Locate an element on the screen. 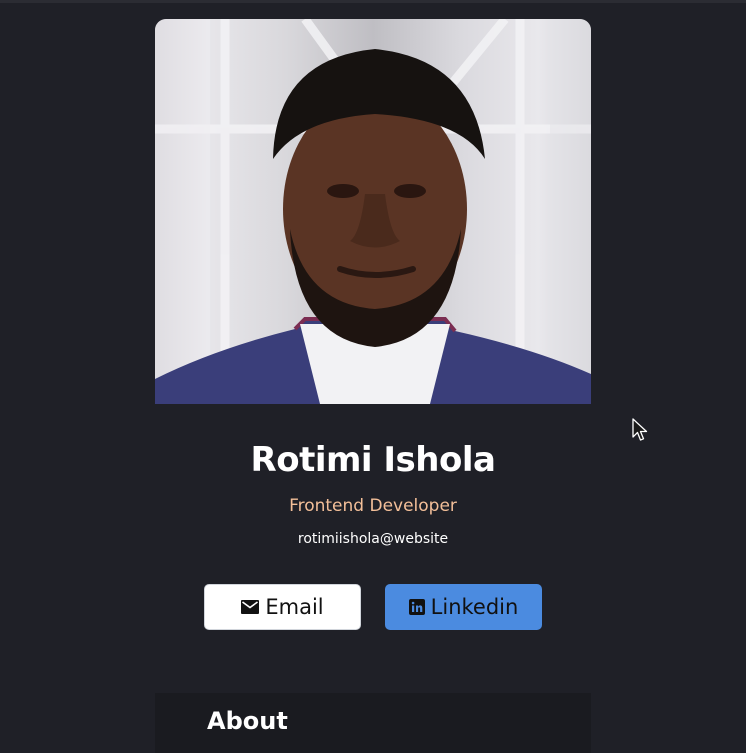 The height and width of the screenshot is (753, 746). email-button: Email is located at coordinates (282, 607).